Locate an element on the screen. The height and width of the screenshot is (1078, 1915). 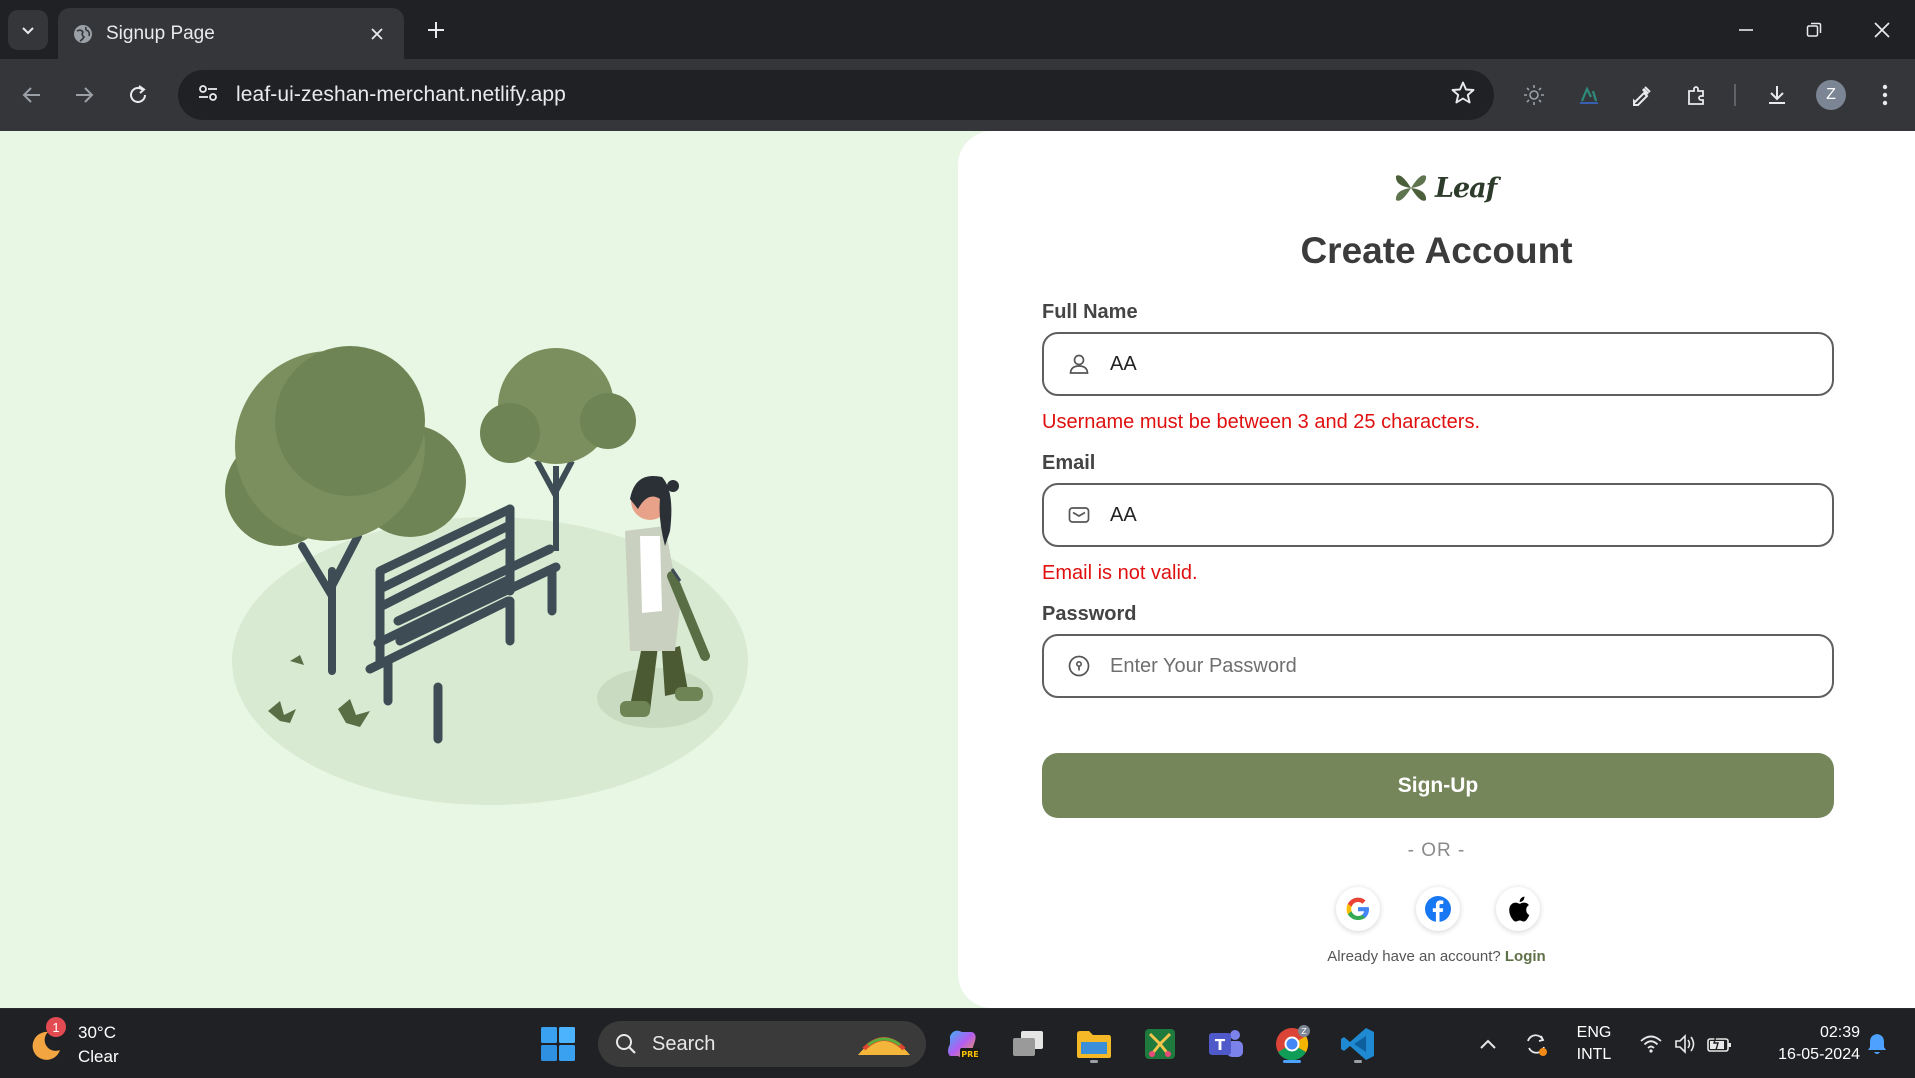
full-name-label: Full Name is located at coordinates (1090, 312).